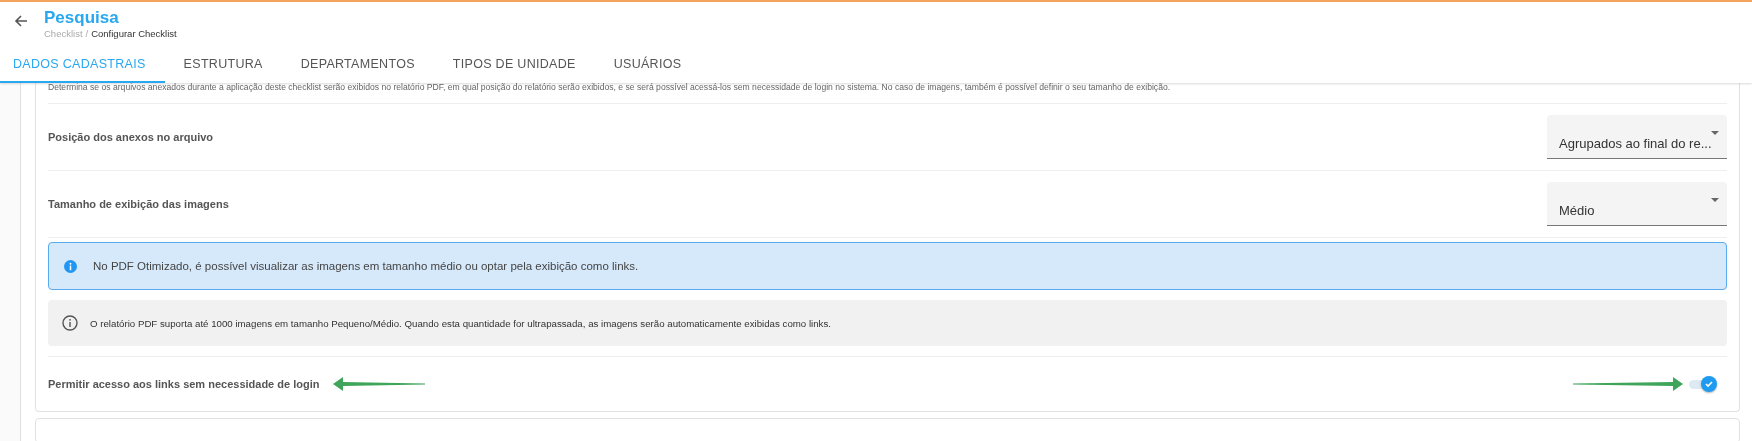  What do you see at coordinates (82, 18) in the screenshot?
I see `page-title: Pesquisa` at bounding box center [82, 18].